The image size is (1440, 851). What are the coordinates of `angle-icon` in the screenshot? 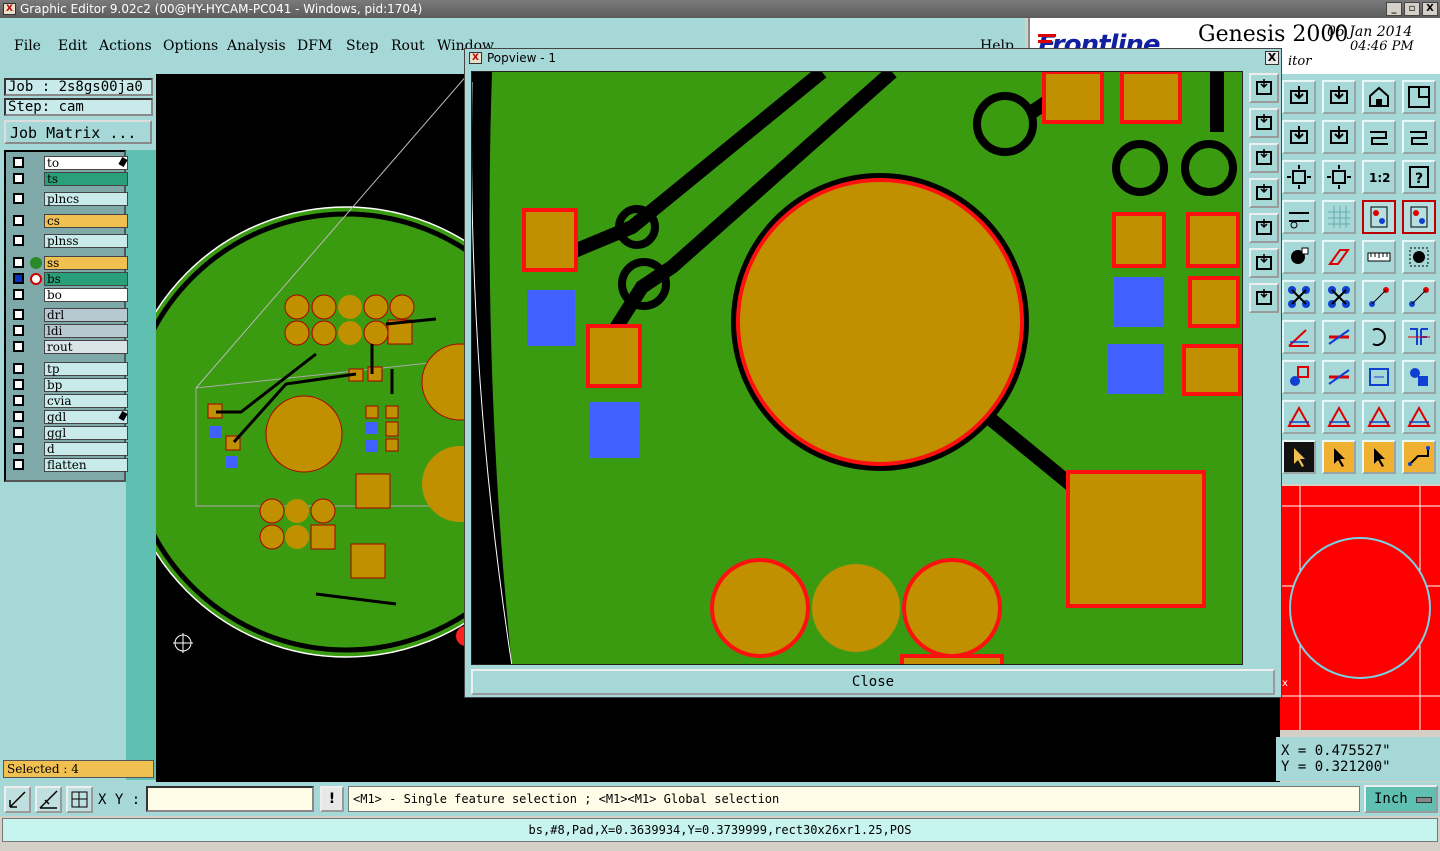 It's located at (1299, 337).